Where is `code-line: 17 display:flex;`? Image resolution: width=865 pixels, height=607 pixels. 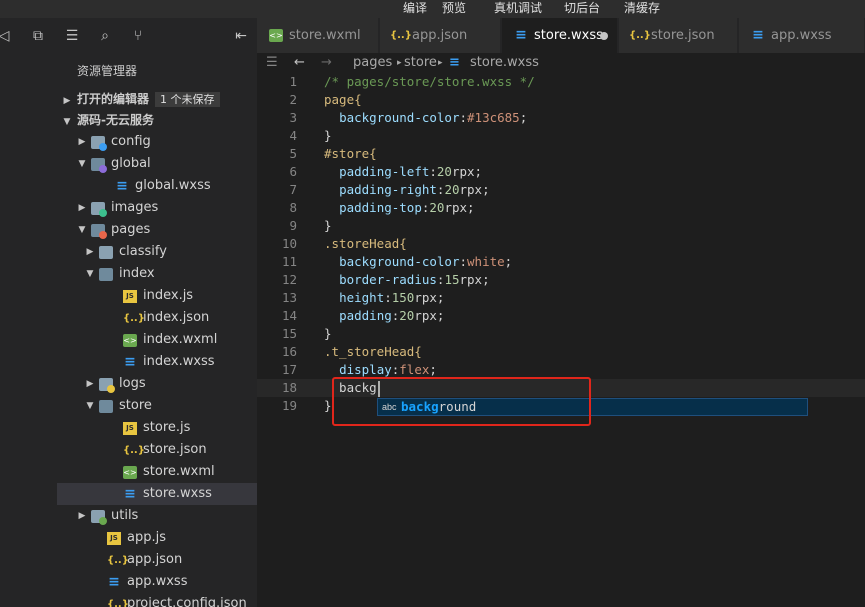
code-line: 17 display:flex; is located at coordinates (561, 370).